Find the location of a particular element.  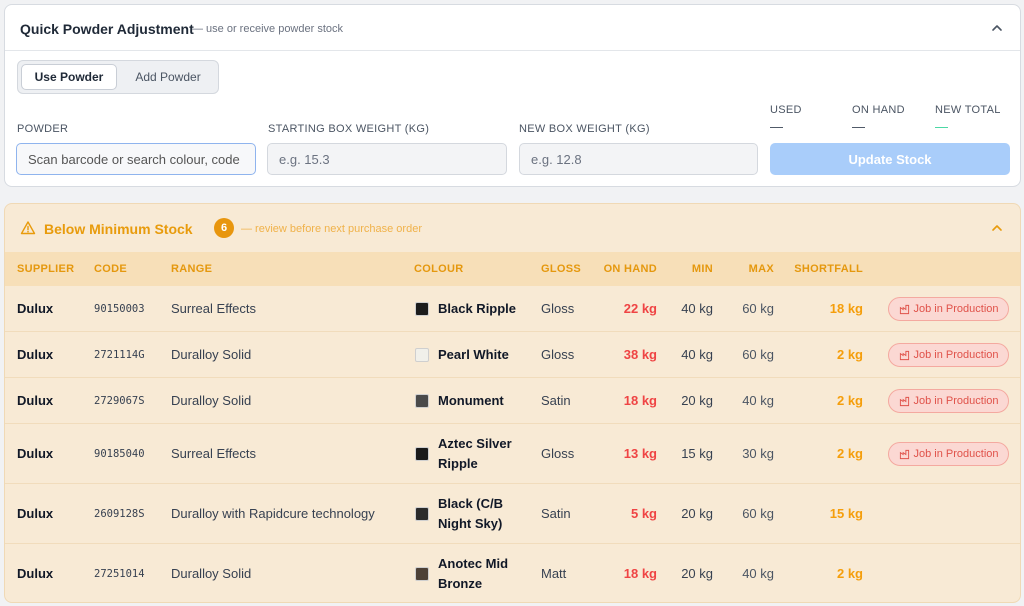

on-hand-value: — is located at coordinates (858, 126).